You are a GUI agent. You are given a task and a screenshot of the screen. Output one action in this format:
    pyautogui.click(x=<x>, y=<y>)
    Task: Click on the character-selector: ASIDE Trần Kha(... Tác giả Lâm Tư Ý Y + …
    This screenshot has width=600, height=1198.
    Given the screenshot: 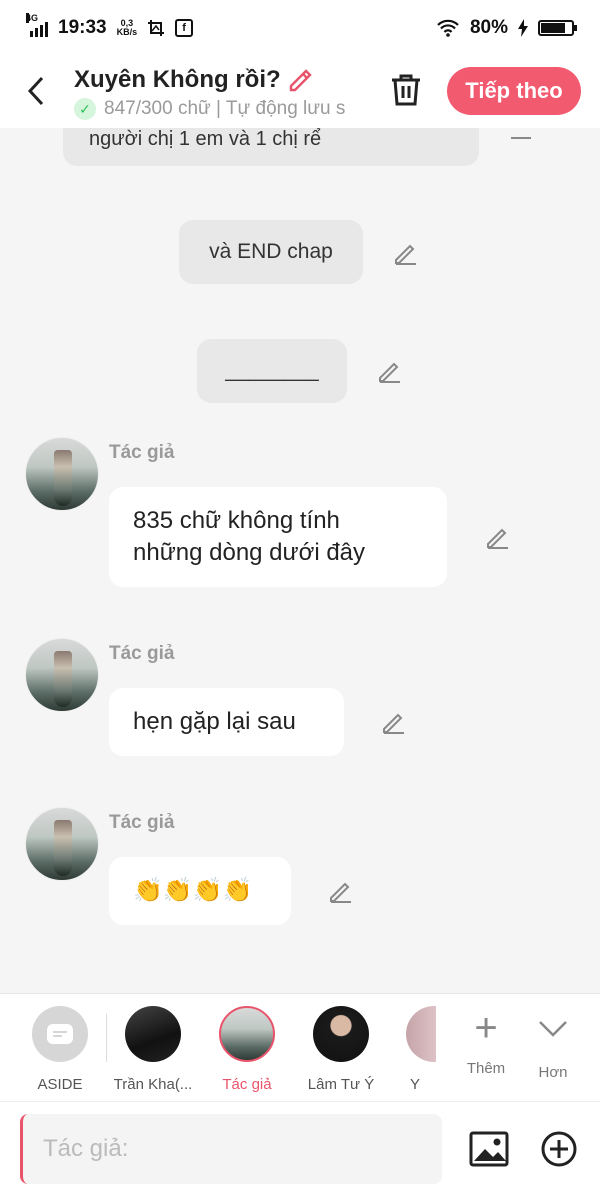 What is the action you would take?
    pyautogui.click(x=300, y=1047)
    